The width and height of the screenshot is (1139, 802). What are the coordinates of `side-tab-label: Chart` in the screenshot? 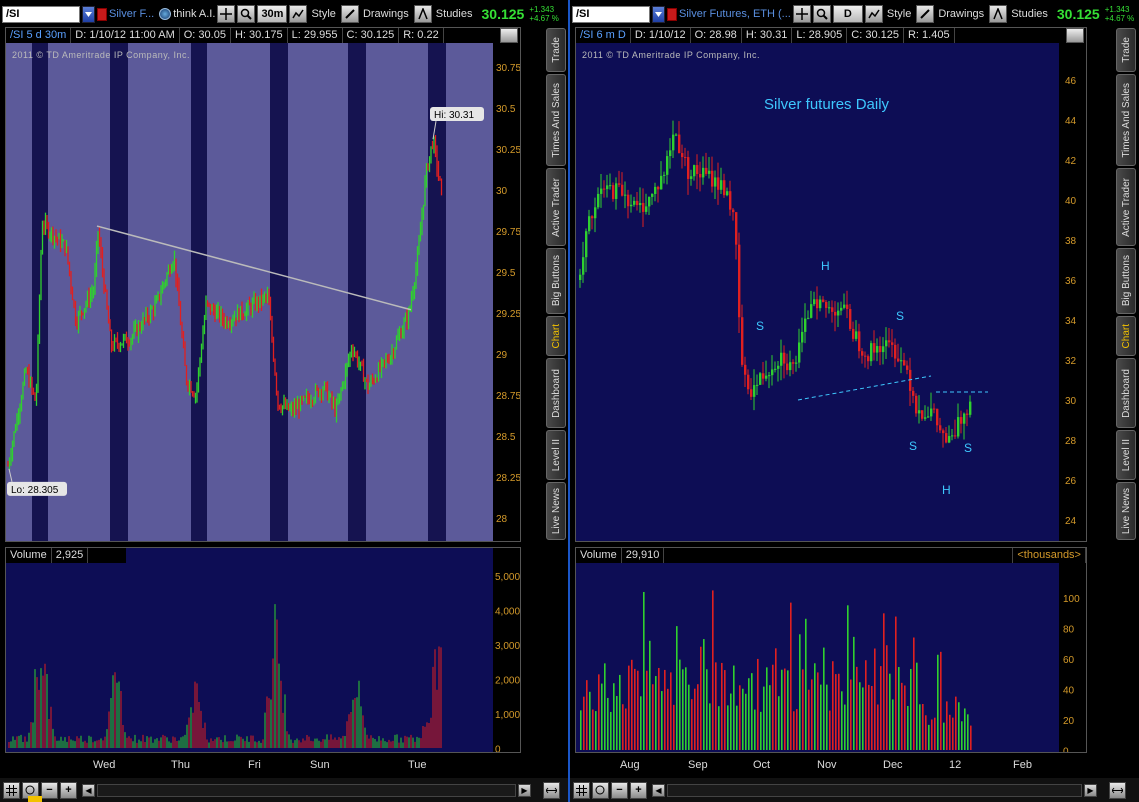 It's located at (556, 336).